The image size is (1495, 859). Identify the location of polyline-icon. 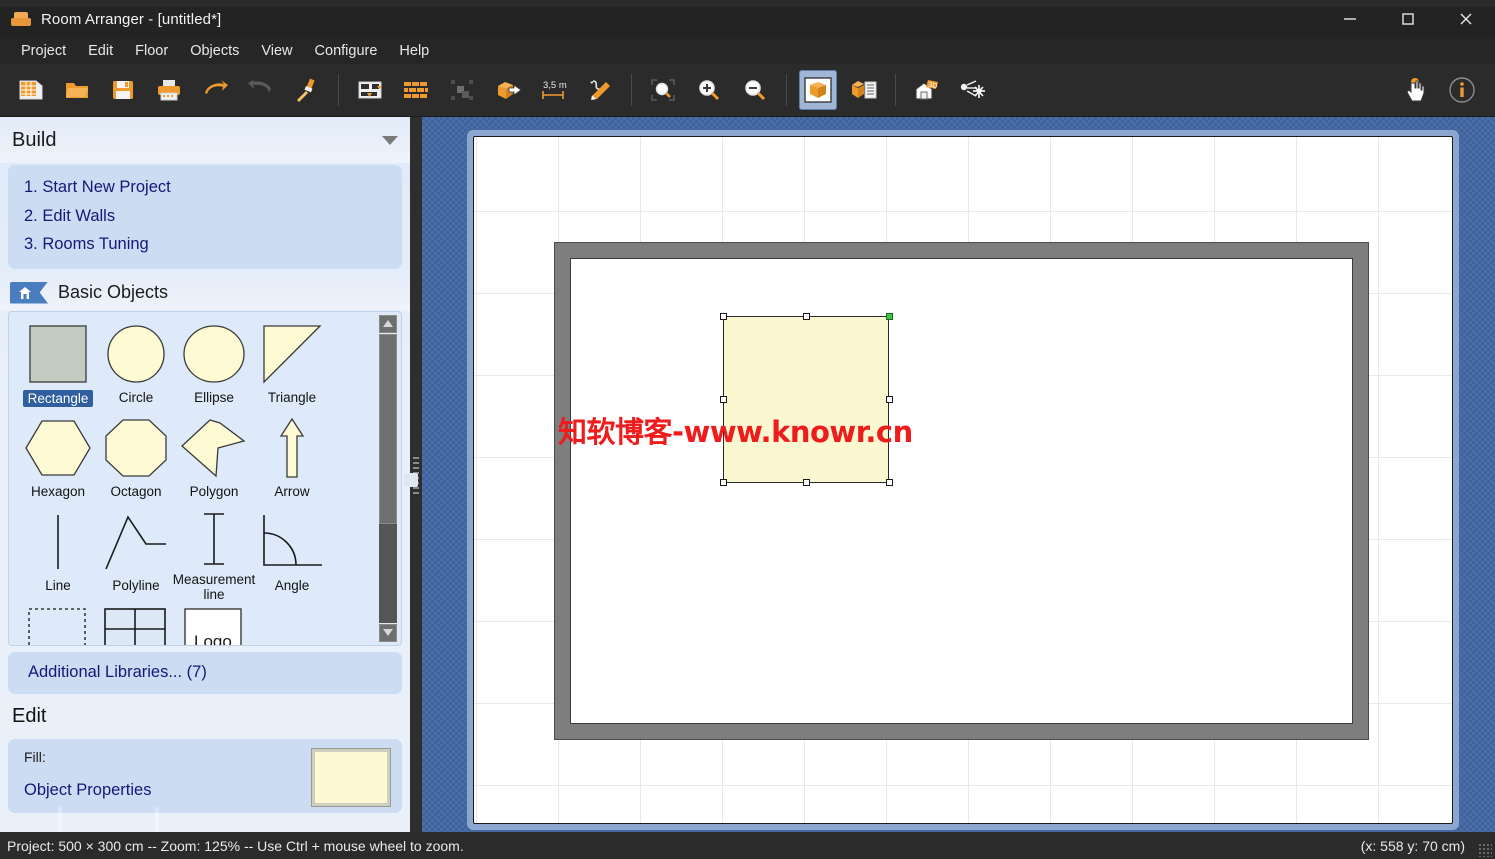
(136, 544).